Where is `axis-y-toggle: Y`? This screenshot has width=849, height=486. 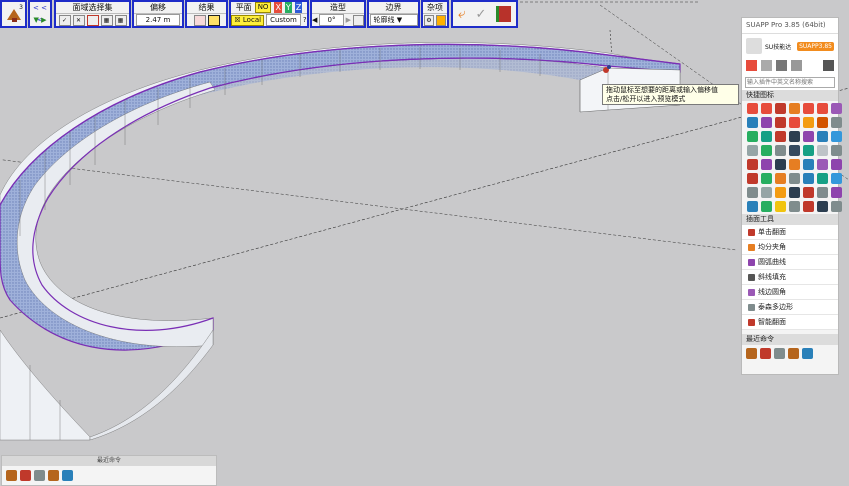
axis-y-toggle: Y is located at coordinates (288, 7).